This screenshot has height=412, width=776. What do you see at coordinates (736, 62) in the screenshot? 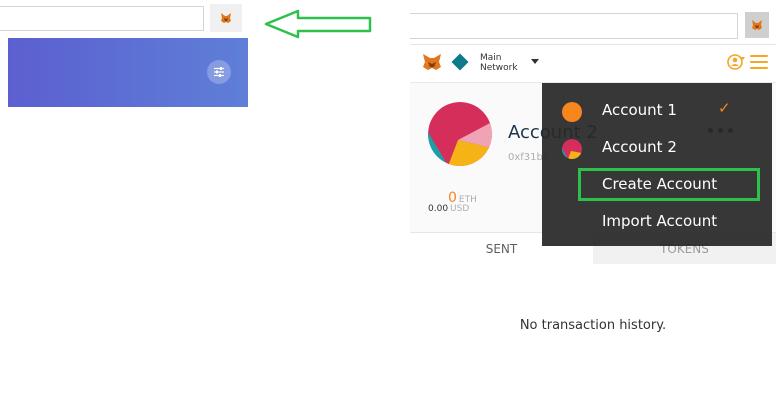
I see `account-switch-icon` at bounding box center [736, 62].